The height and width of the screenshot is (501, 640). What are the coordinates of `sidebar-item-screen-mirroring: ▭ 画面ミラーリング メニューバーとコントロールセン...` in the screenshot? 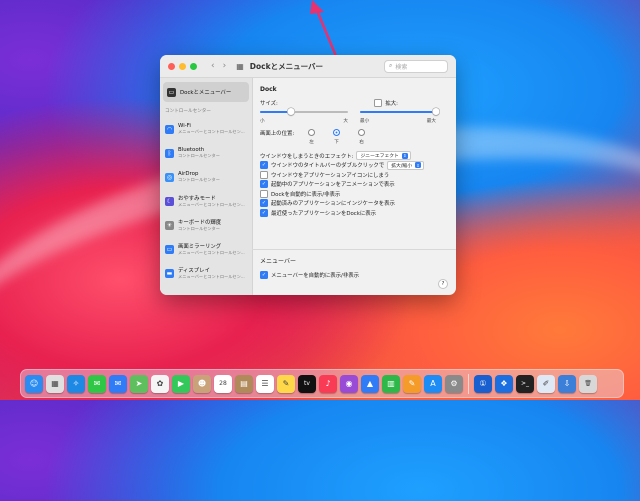 It's located at (206, 249).